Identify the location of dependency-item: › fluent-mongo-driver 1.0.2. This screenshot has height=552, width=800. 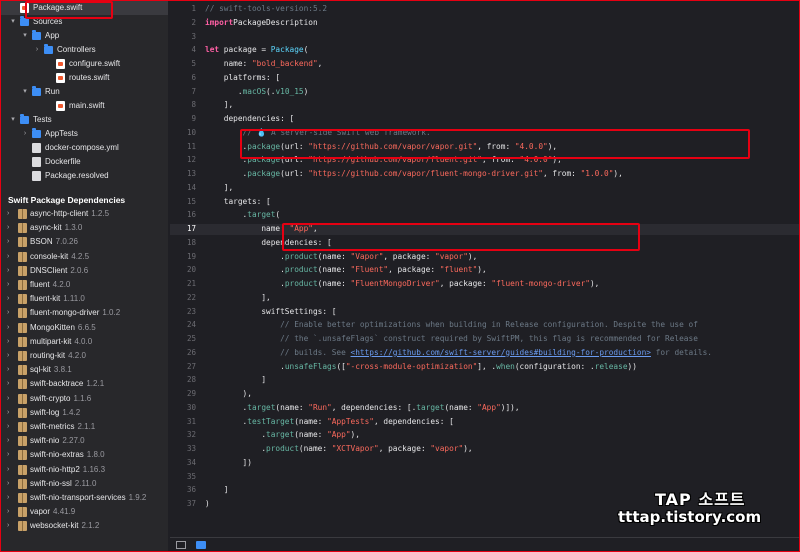
(84, 313).